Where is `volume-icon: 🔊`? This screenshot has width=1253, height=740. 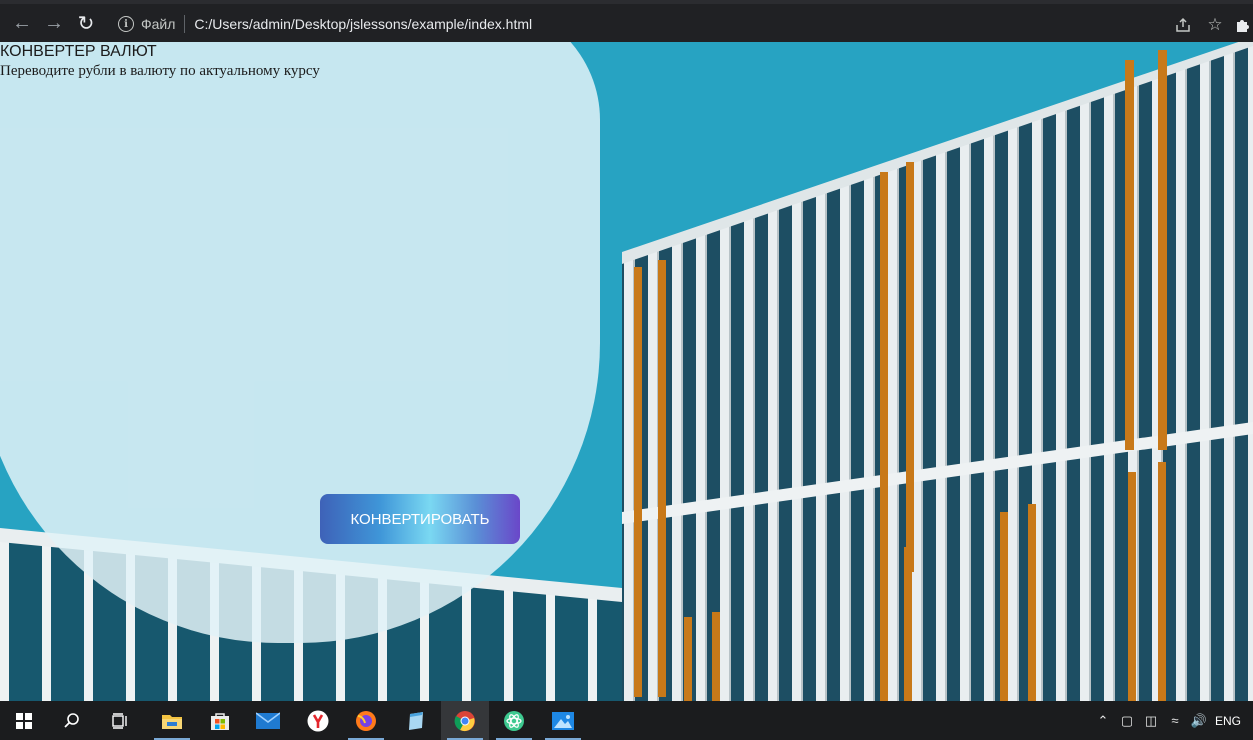
volume-icon: 🔊 is located at coordinates (1199, 721).